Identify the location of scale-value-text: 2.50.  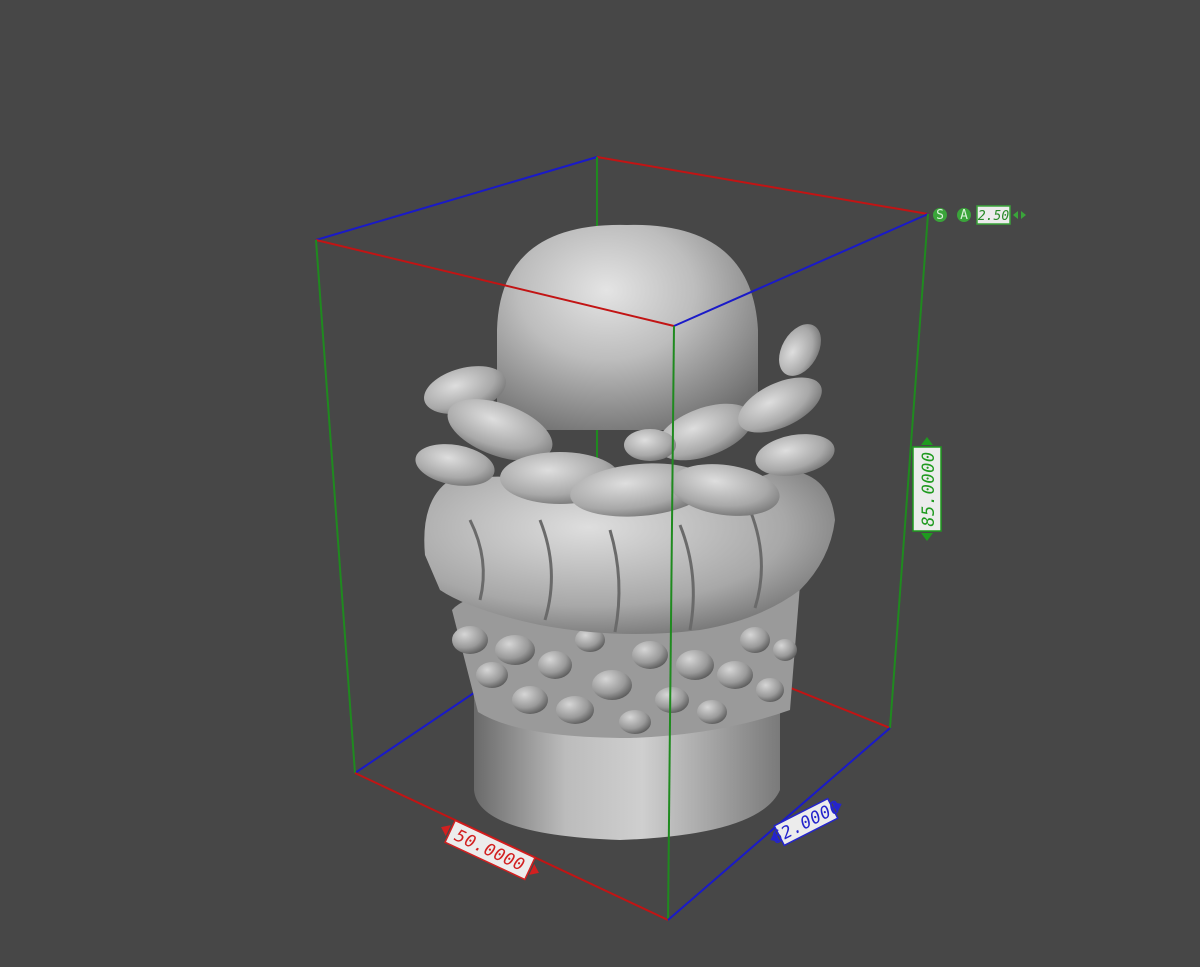
(993, 216).